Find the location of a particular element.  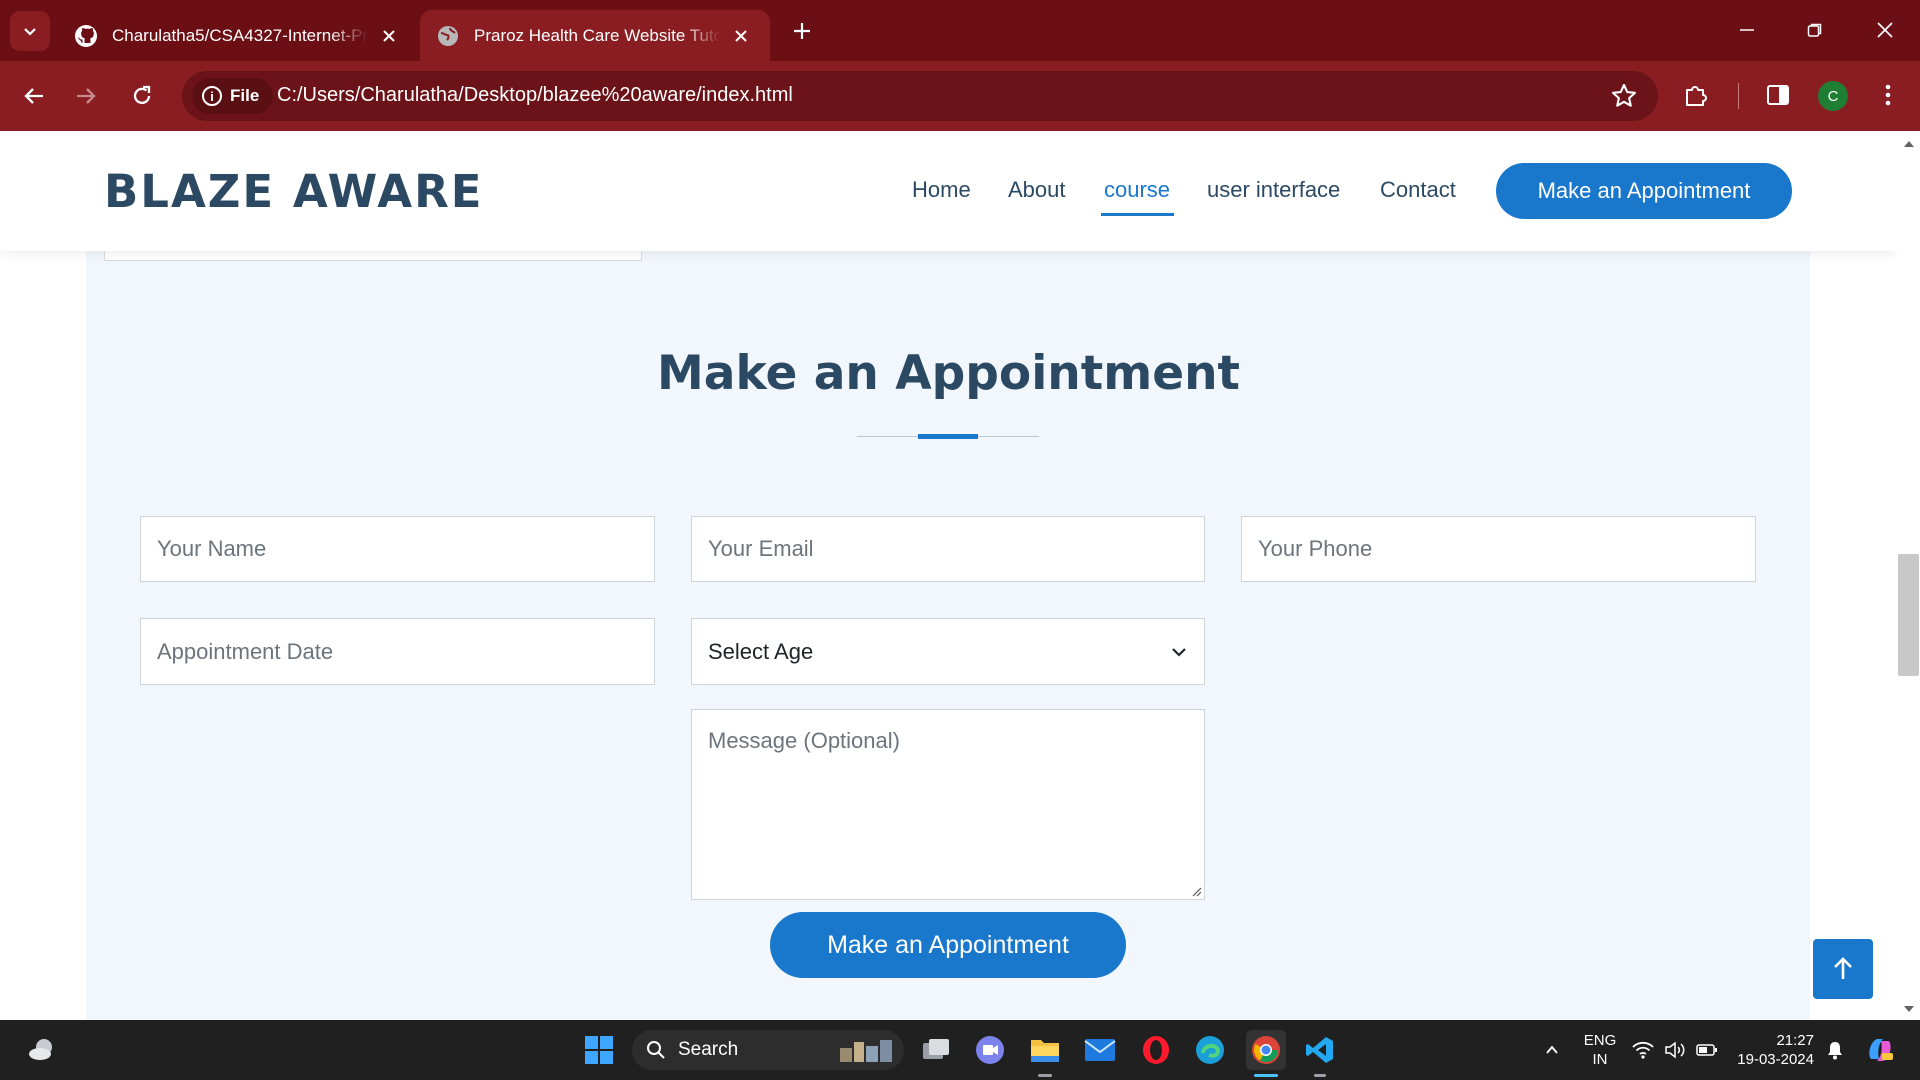

wifi-icon is located at coordinates (1643, 1050).